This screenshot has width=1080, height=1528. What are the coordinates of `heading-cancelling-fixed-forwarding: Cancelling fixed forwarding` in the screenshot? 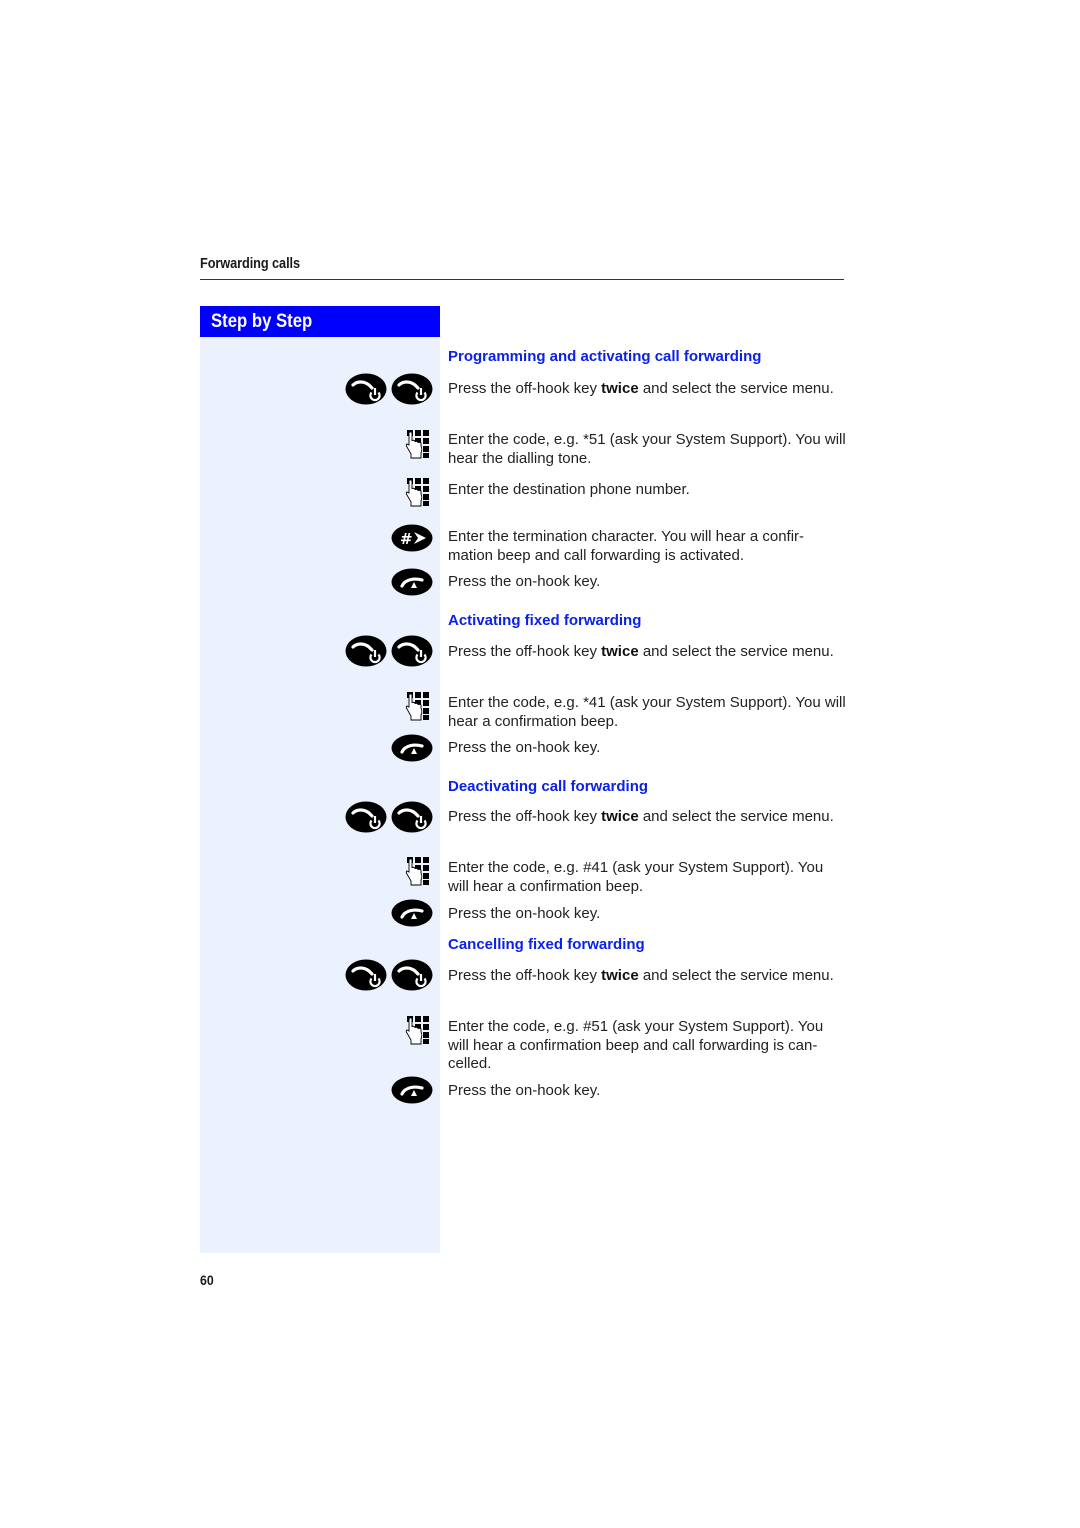 It's located at (546, 944).